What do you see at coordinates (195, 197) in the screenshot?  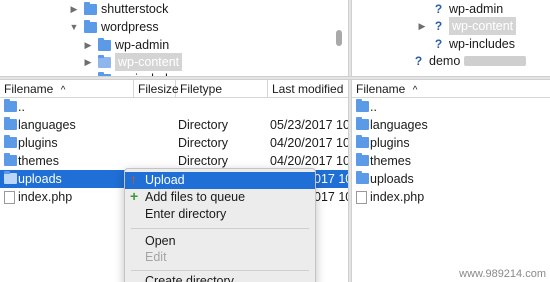 I see `menu-item-label: Add files to queue` at bounding box center [195, 197].